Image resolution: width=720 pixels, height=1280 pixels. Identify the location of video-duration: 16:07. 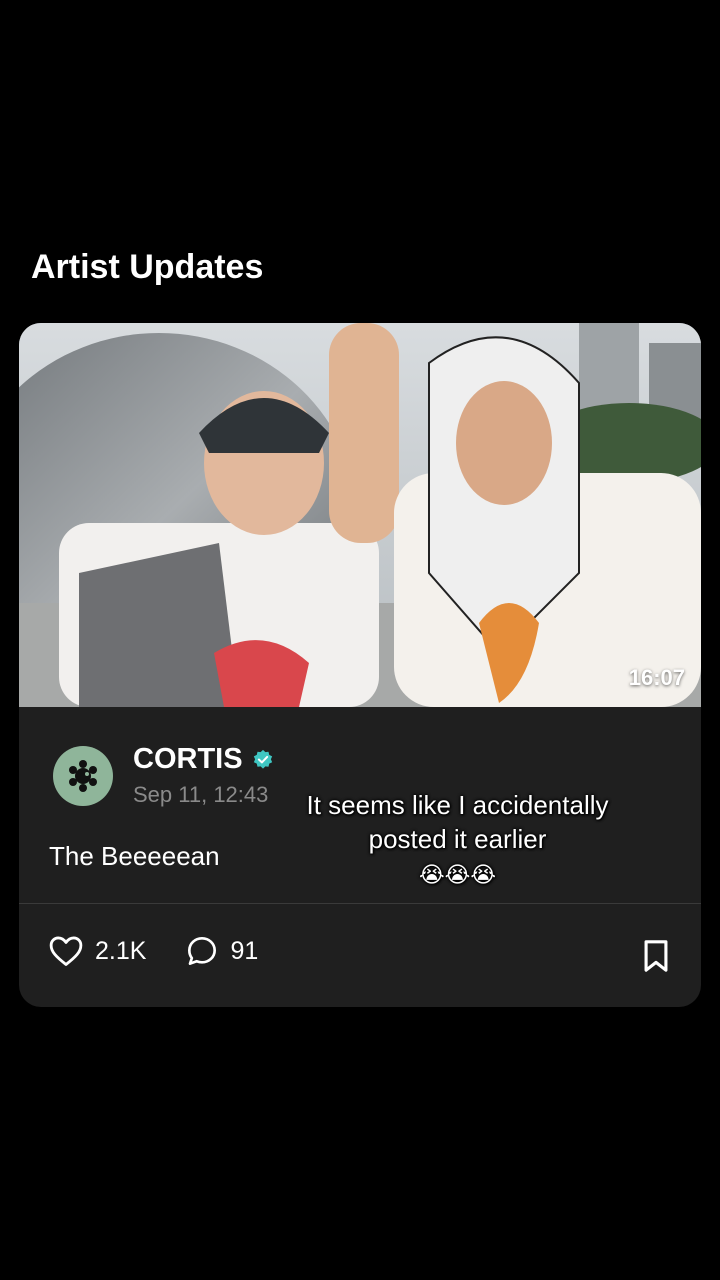
(656, 677).